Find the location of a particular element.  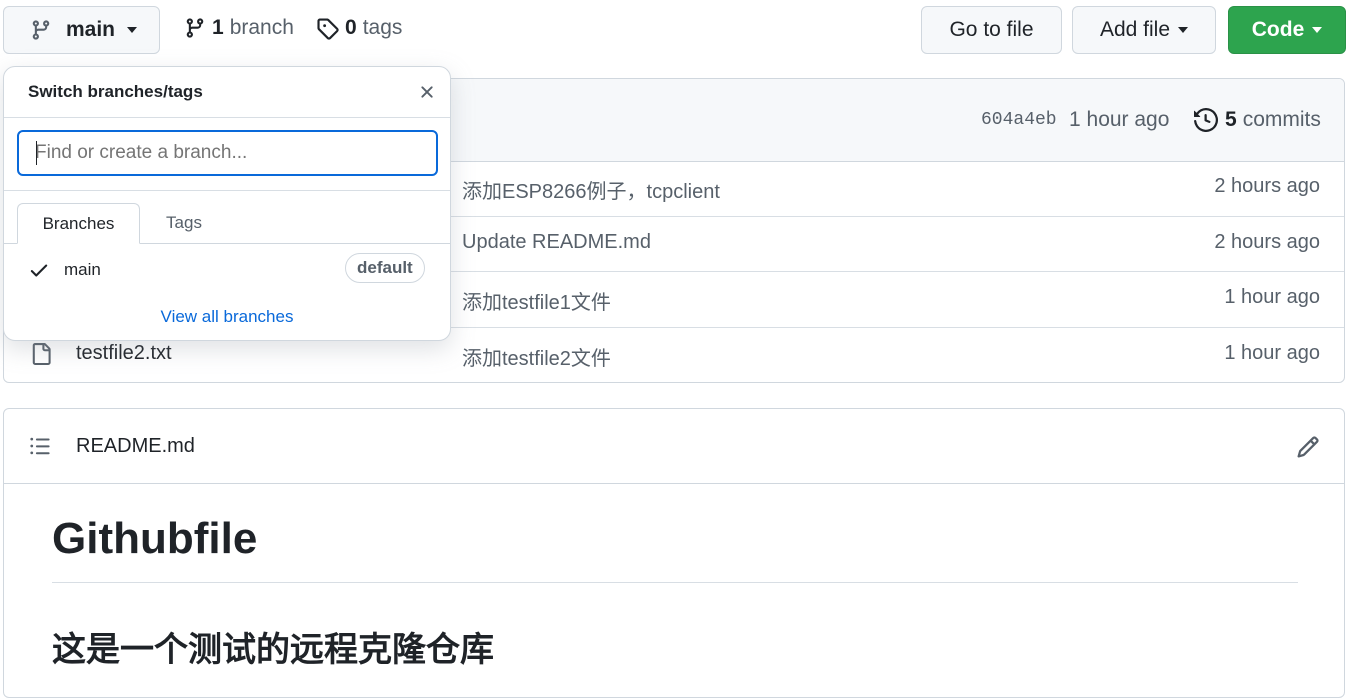

go-to-file-label: Go to file is located at coordinates (991, 29).